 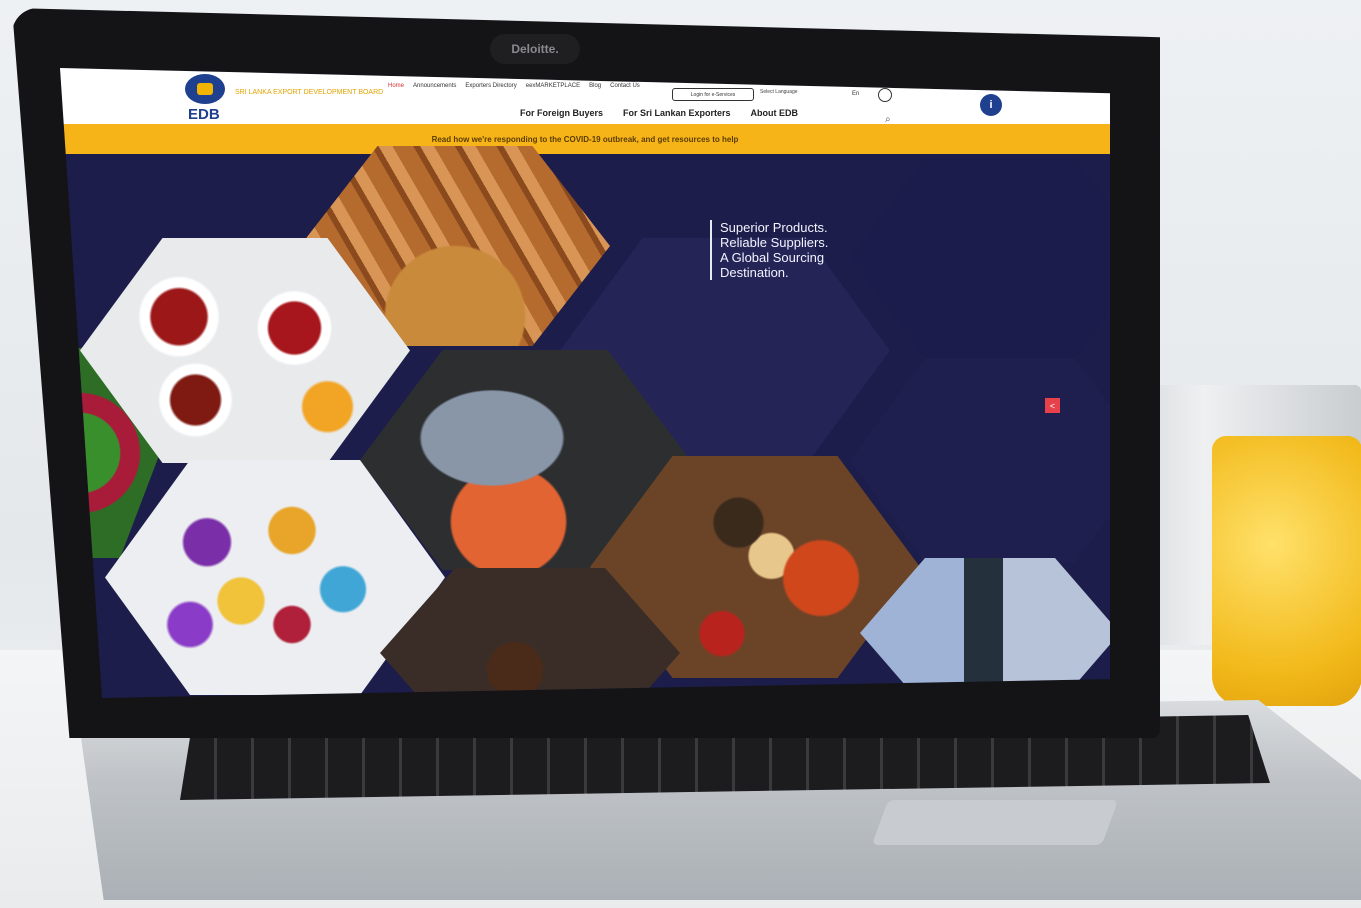 I want to click on laptop-trackpad, so click(x=995, y=822).